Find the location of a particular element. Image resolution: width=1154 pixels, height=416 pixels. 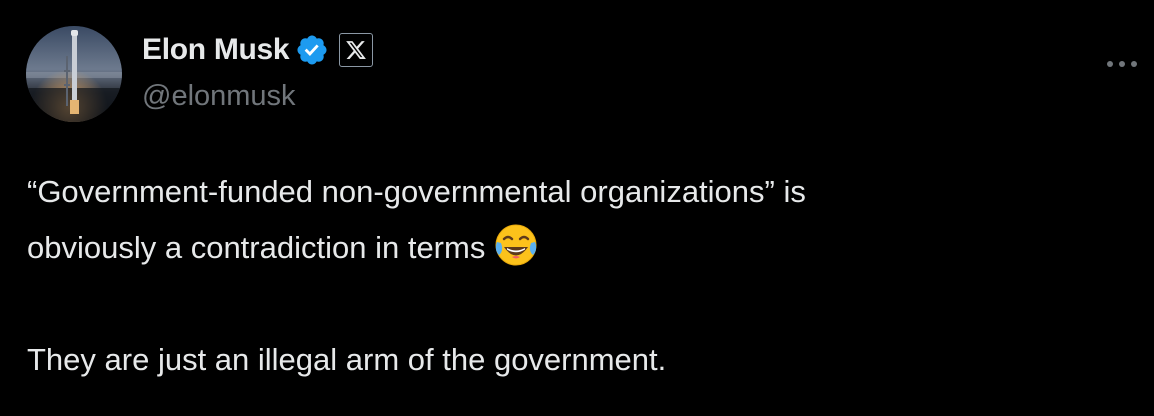

rocket-launch-icon is located at coordinates (74, 74).